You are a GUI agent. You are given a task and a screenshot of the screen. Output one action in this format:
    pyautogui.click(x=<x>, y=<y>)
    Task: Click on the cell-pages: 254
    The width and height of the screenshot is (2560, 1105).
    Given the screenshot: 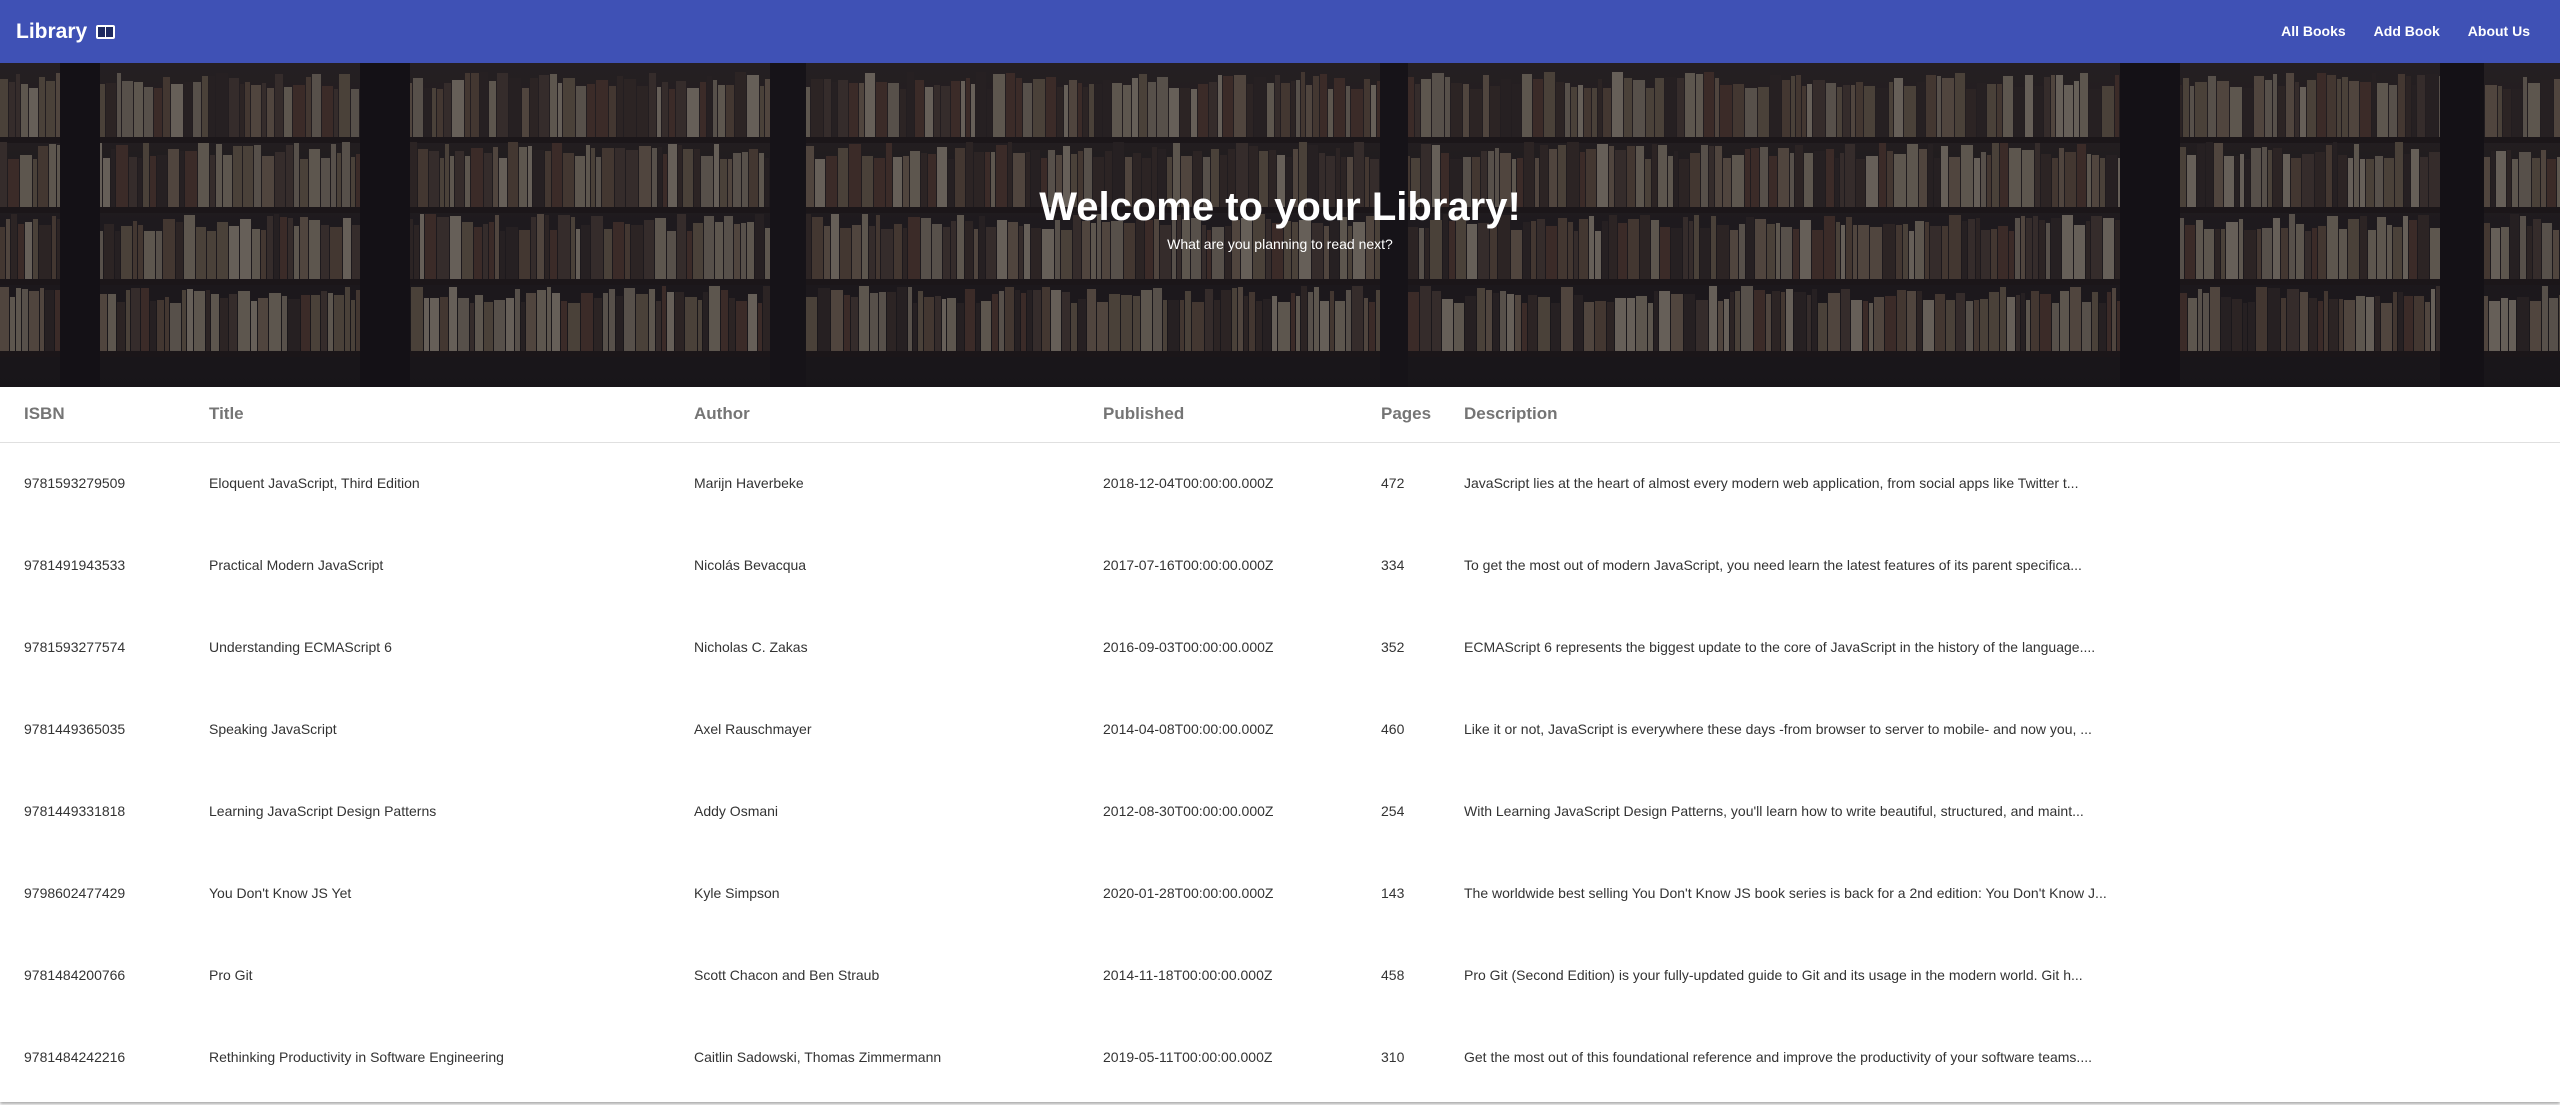 What is the action you would take?
    pyautogui.click(x=1393, y=811)
    